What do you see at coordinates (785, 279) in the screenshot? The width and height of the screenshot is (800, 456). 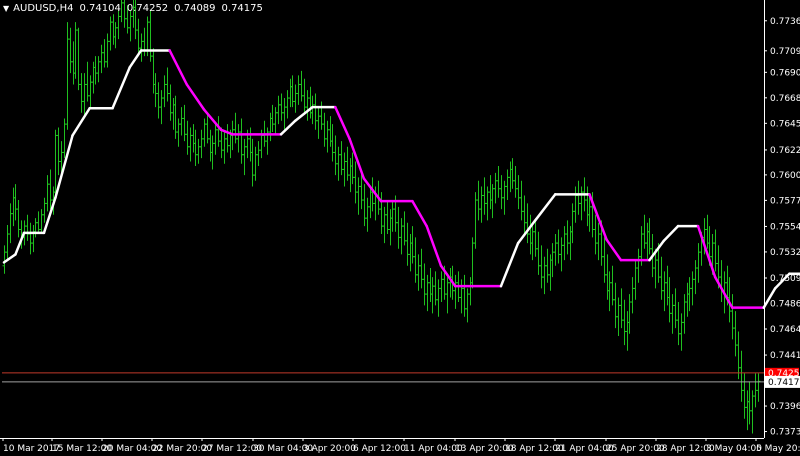 I see `y-tick-label: 0.75092` at bounding box center [785, 279].